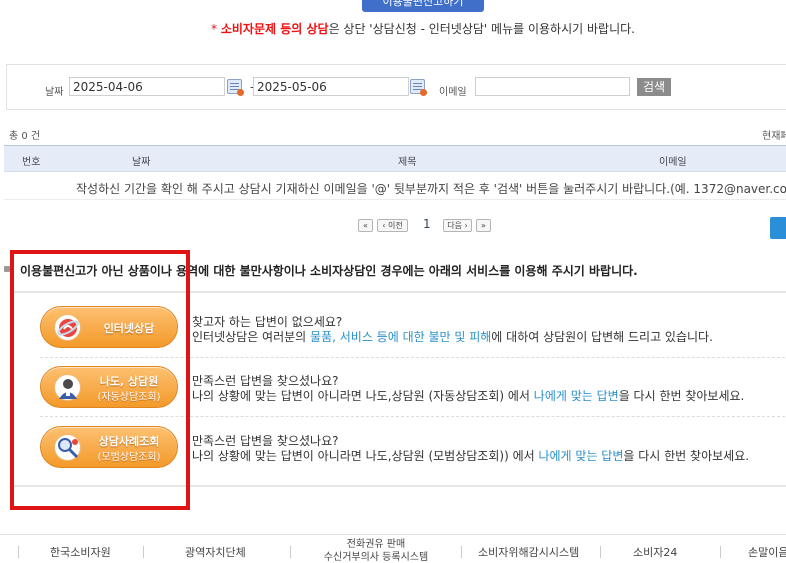  I want to click on side-tab, so click(778, 228).